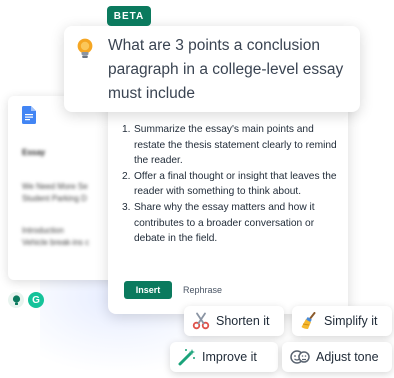 This screenshot has width=394, height=378. I want to click on tone-faces-icon, so click(300, 357).